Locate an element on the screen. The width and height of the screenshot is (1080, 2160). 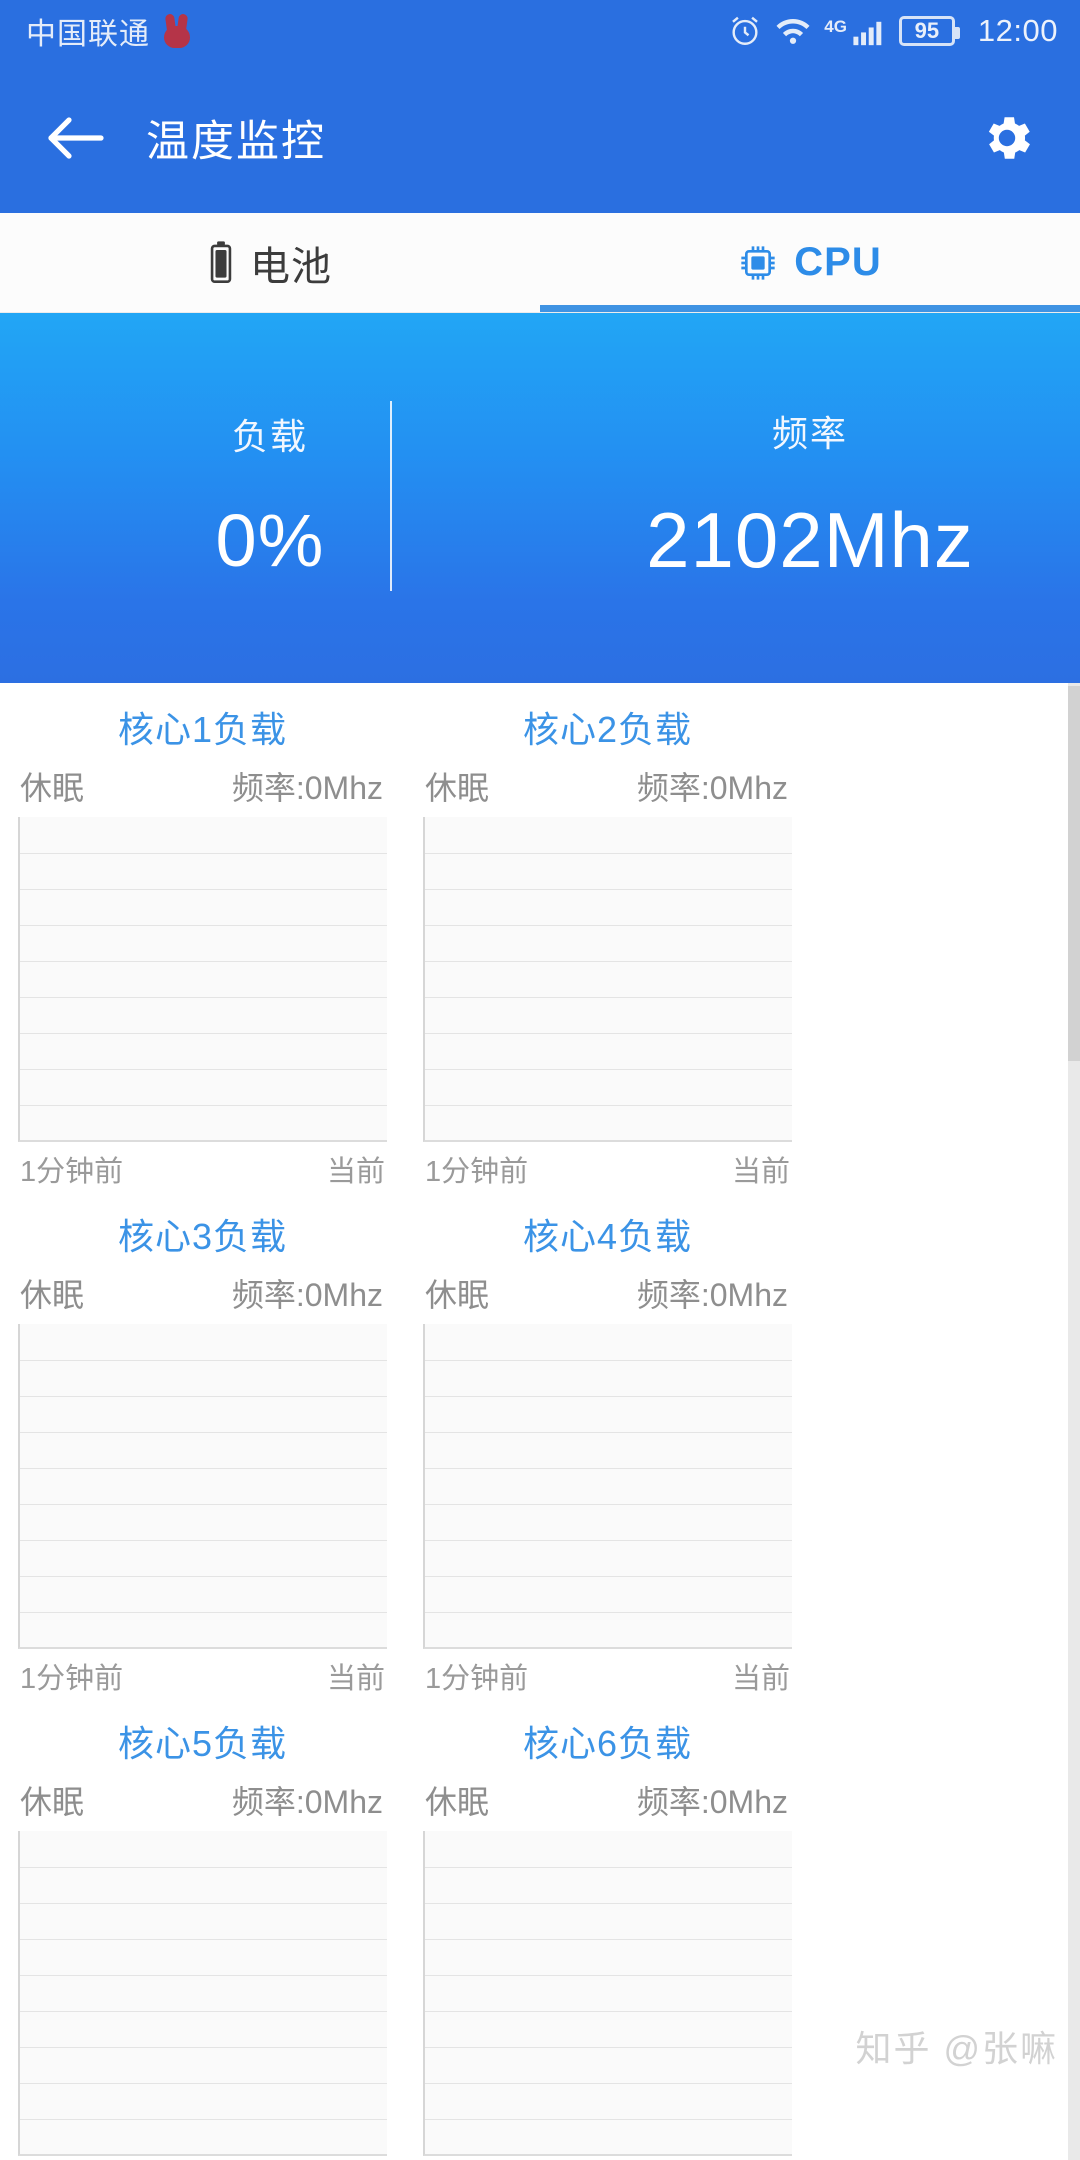
battery-icon is located at coordinates (221, 261).